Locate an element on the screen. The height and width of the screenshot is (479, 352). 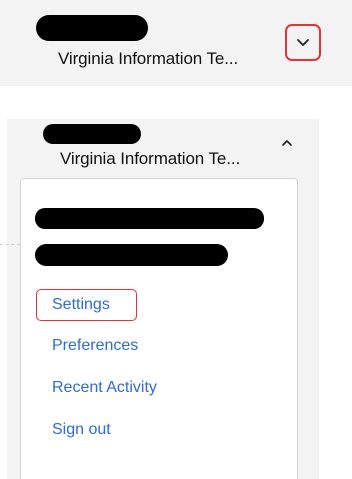
menu-item-settings: Settings is located at coordinates (86, 305).